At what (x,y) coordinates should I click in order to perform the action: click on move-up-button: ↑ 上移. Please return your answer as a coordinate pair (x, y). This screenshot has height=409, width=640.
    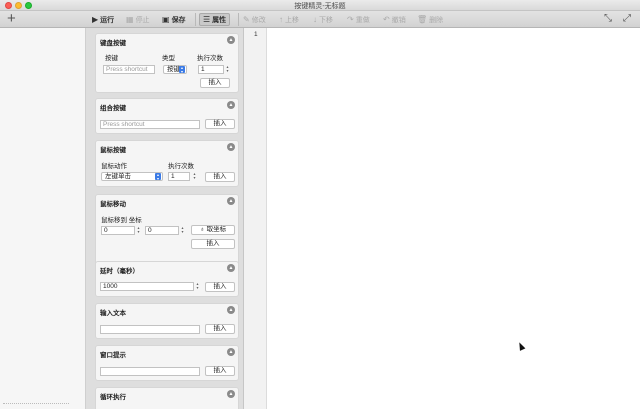
    Looking at the image, I should click on (289, 19).